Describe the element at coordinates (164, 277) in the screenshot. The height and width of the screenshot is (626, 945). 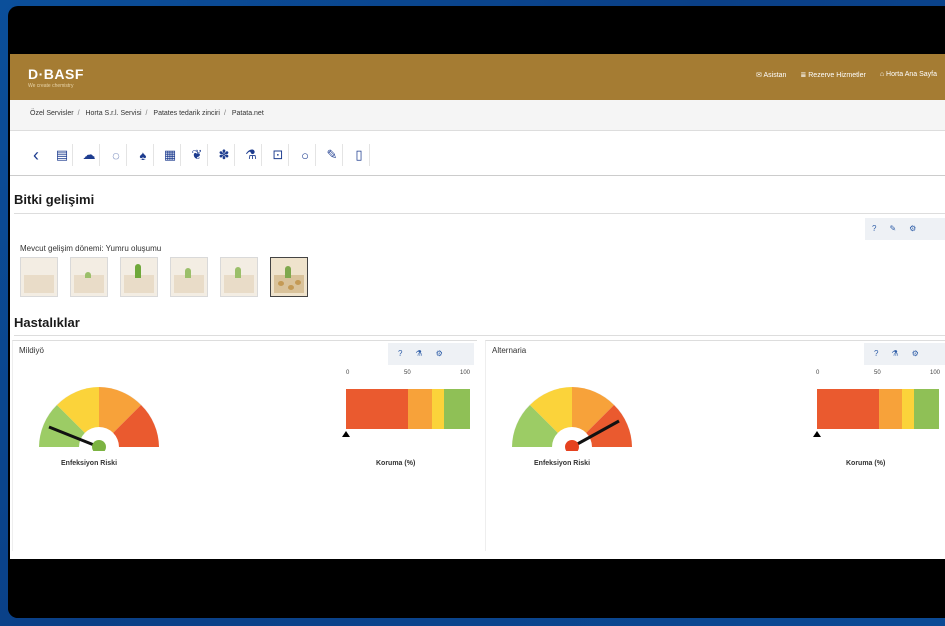
I see `growth-stages` at that location.